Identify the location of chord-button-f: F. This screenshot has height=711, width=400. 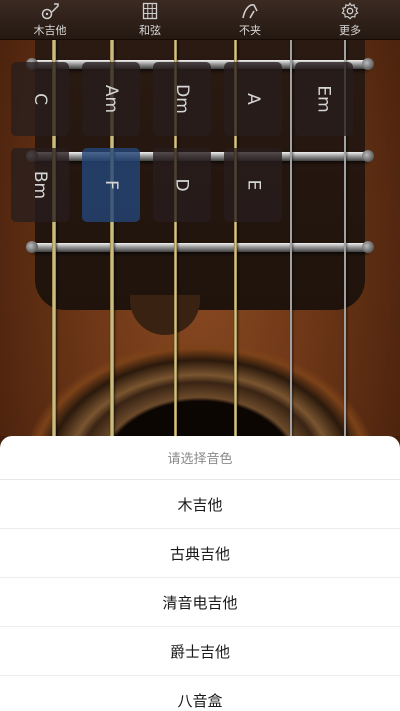
(111, 185).